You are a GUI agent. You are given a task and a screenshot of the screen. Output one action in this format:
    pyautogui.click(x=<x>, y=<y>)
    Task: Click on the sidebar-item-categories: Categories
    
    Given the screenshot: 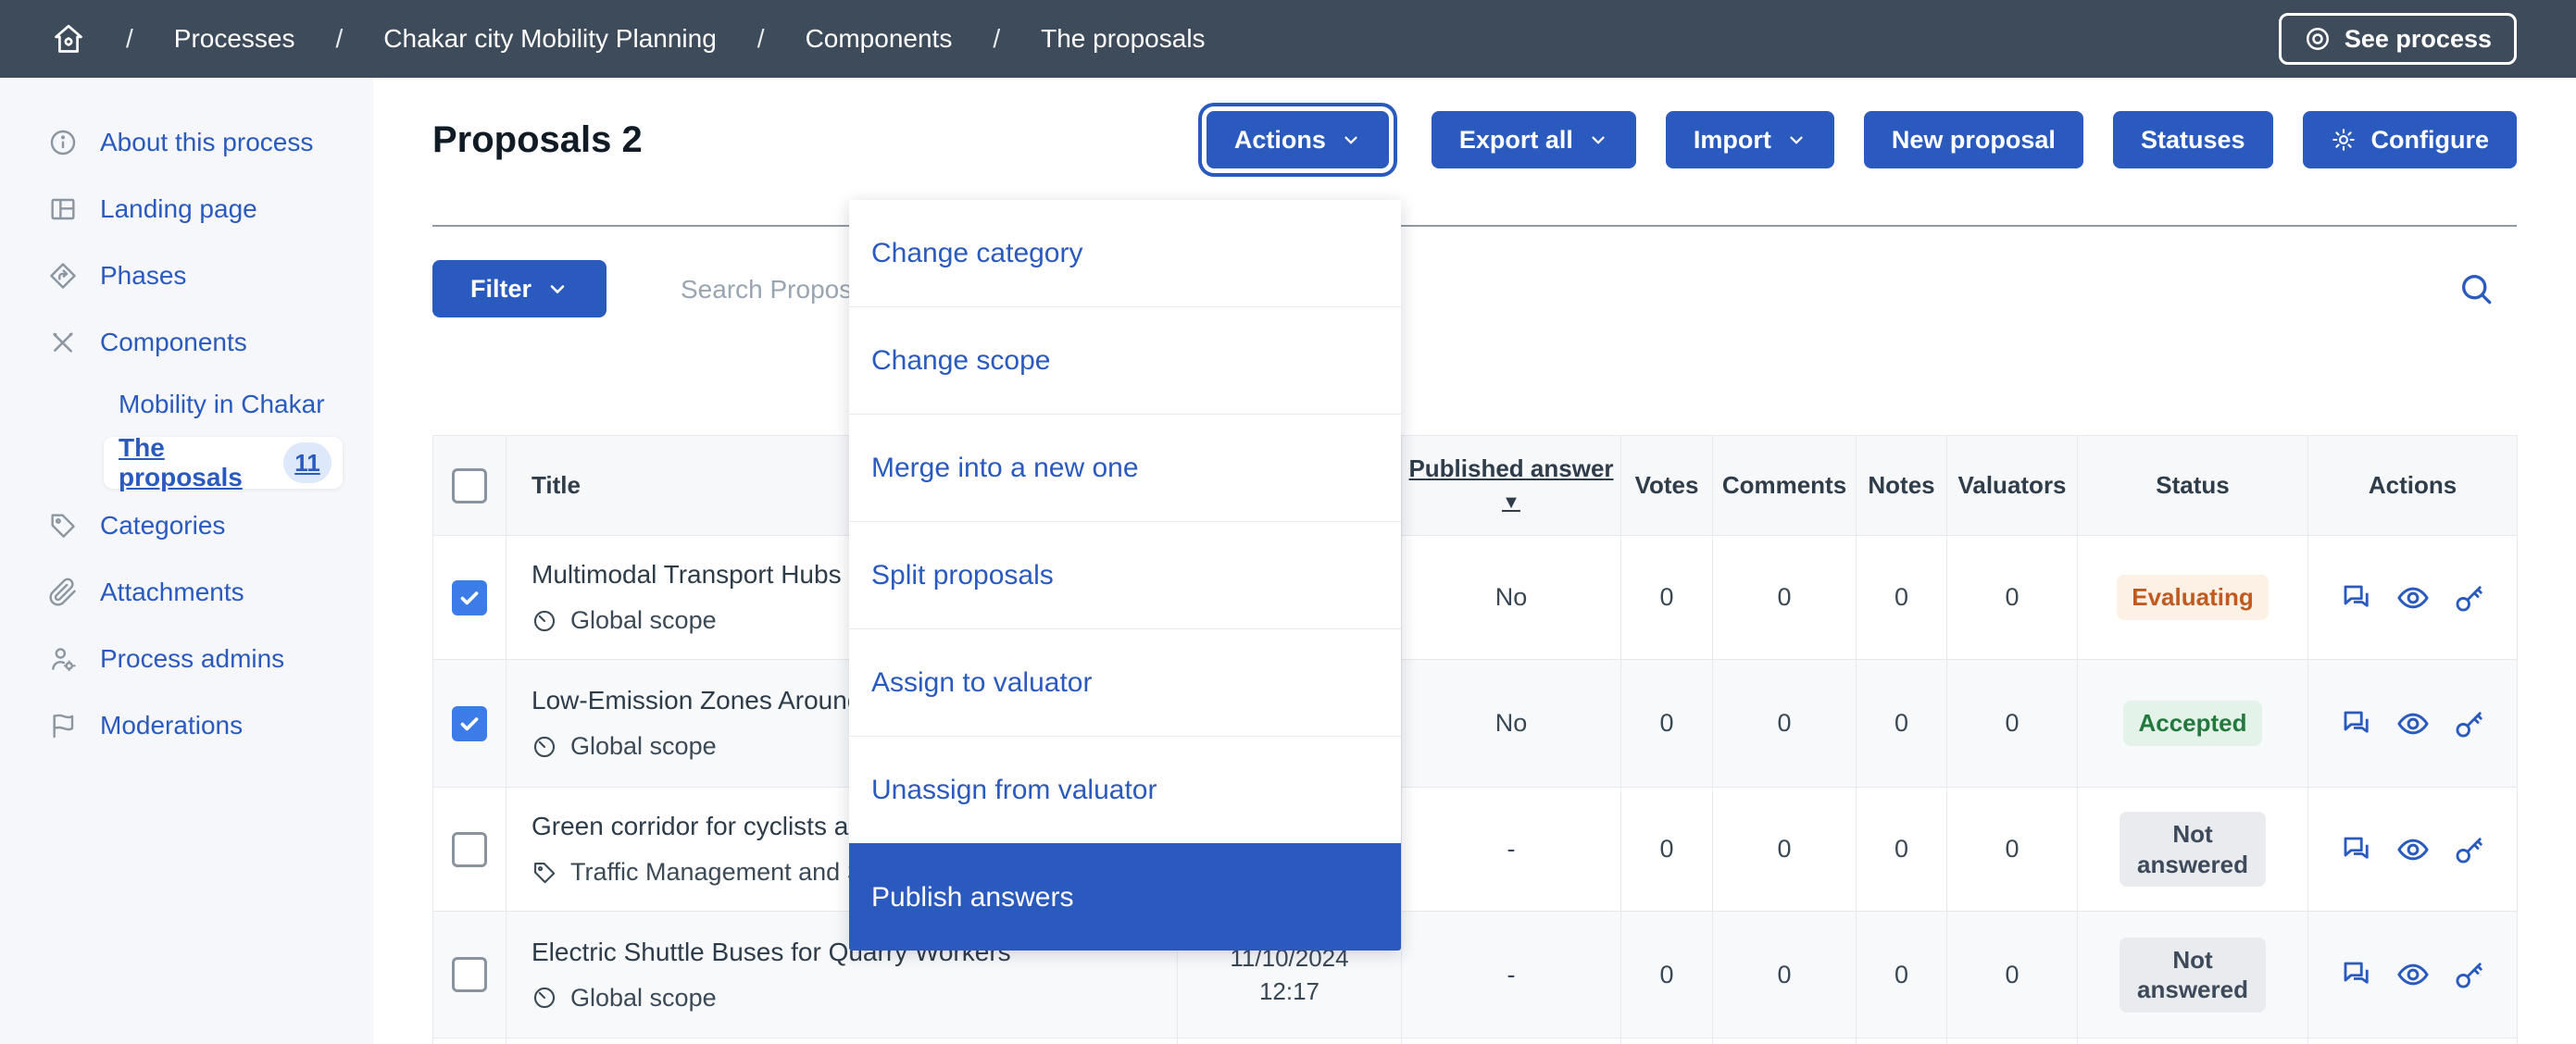 What is the action you would take?
    pyautogui.click(x=186, y=525)
    